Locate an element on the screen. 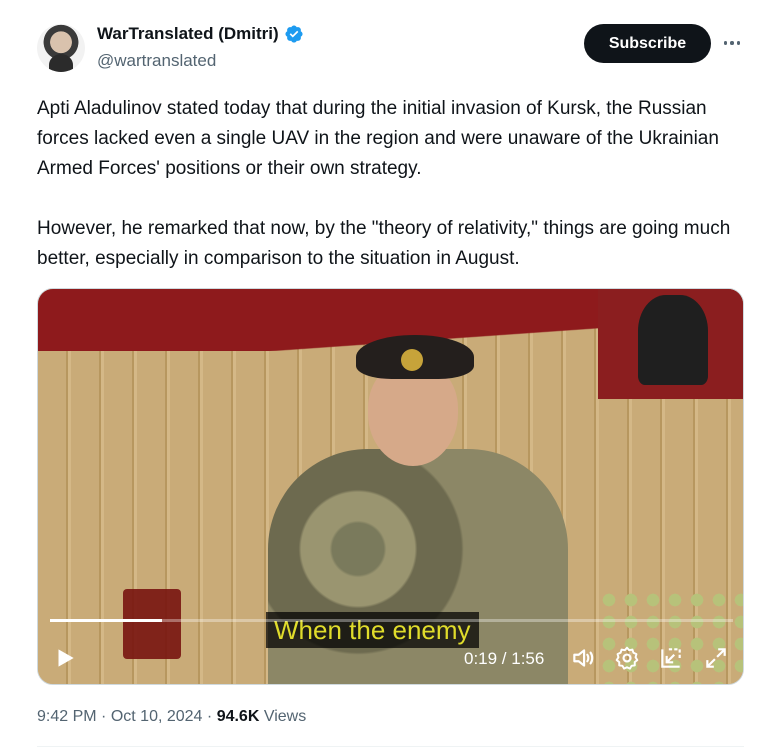 This screenshot has width=770, height=756. fullscreen-icon is located at coordinates (716, 658).